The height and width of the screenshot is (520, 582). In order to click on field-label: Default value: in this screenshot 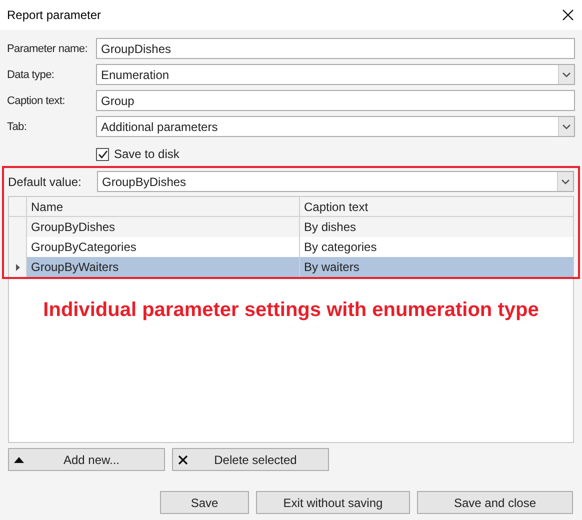, I will do `click(45, 182)`.